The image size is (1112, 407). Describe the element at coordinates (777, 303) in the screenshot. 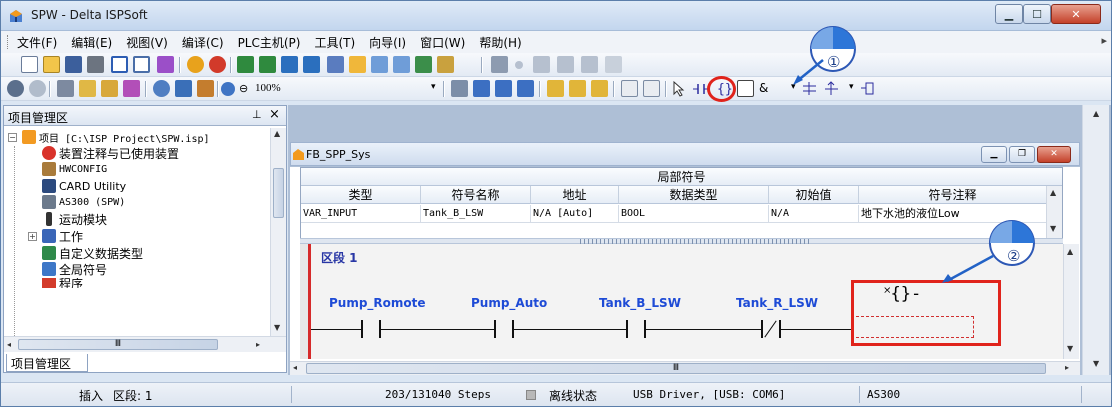

I see `contact-label-tank-r-lsw: Tank_R_LSW` at that location.